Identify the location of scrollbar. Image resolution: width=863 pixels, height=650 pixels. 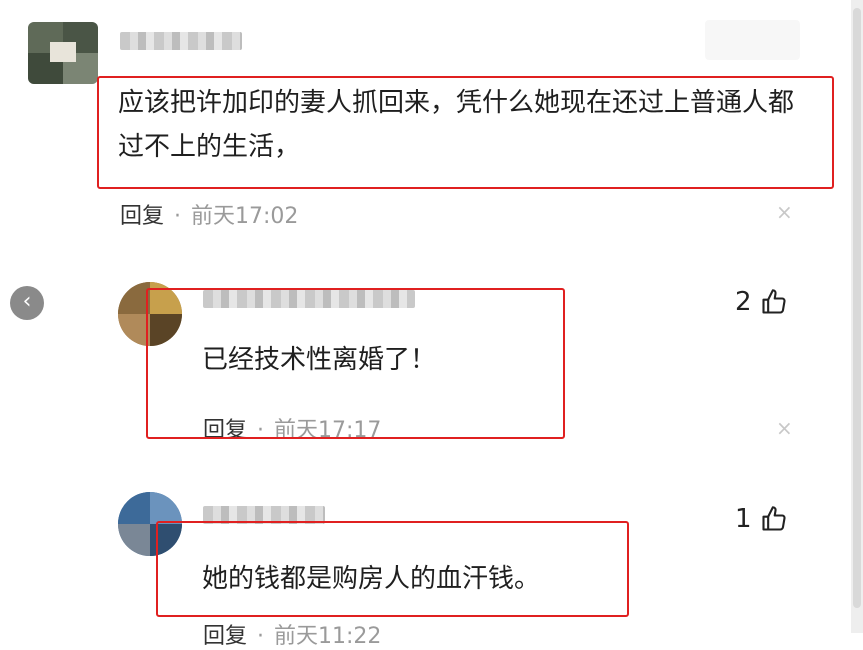
(857, 316).